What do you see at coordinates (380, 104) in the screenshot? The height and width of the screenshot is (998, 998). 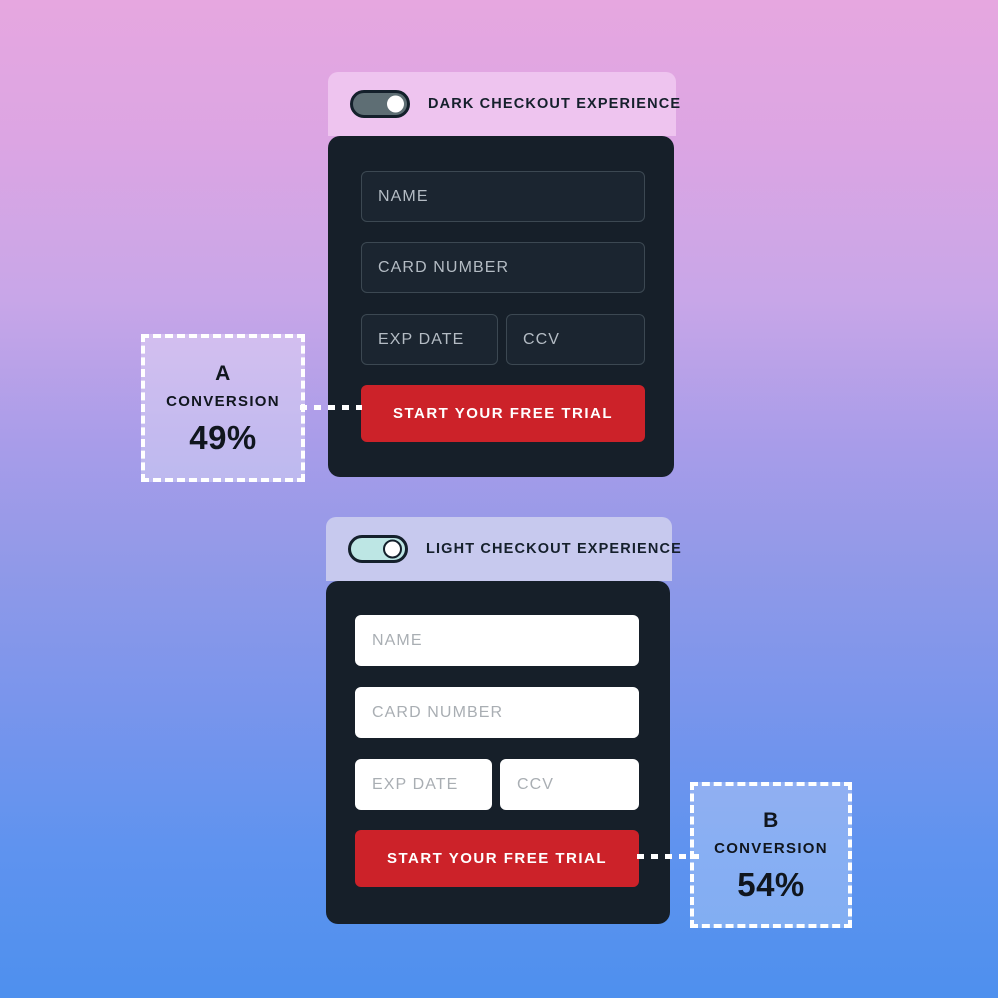 I see `dark-mode-toggle` at bounding box center [380, 104].